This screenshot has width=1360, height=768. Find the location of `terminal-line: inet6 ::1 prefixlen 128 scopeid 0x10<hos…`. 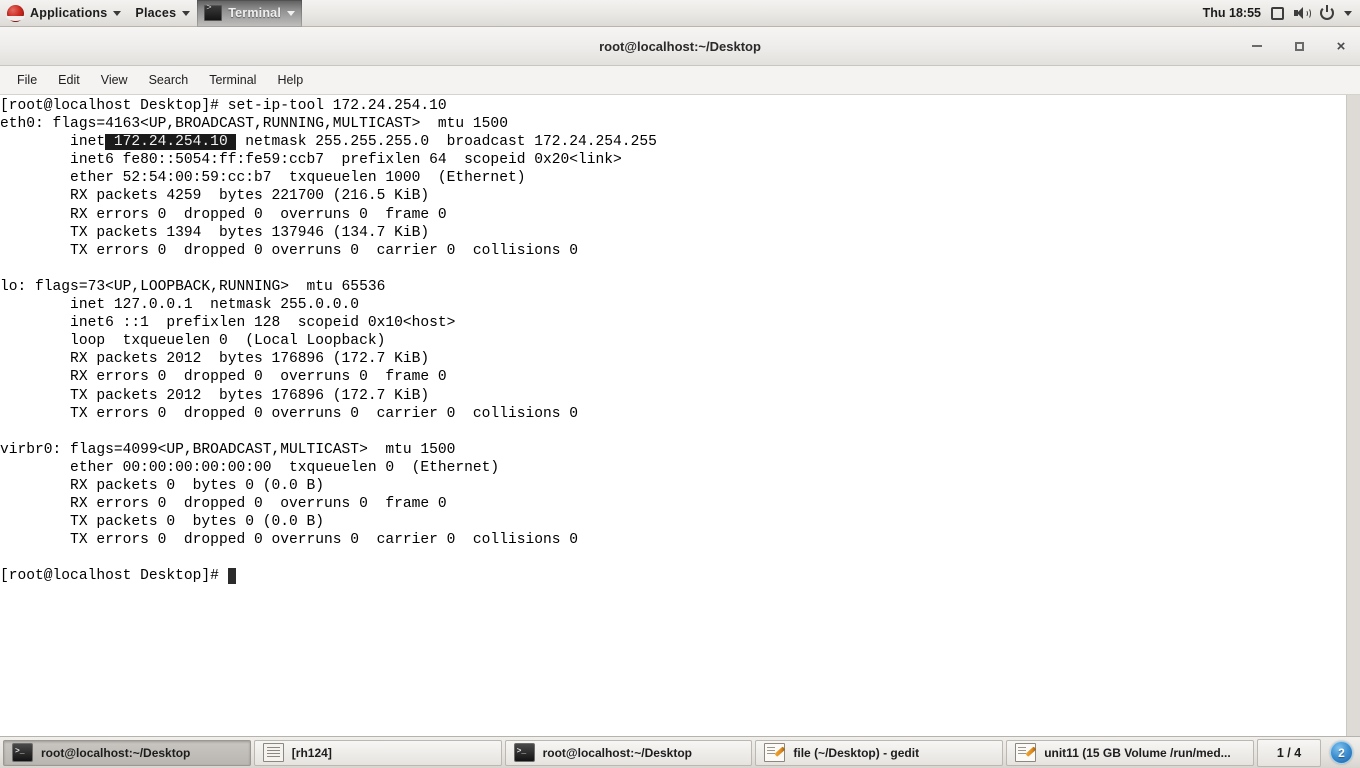

terminal-line: inet6 ::1 prefixlen 128 scopeid 0x10<hos… is located at coordinates (673, 323).